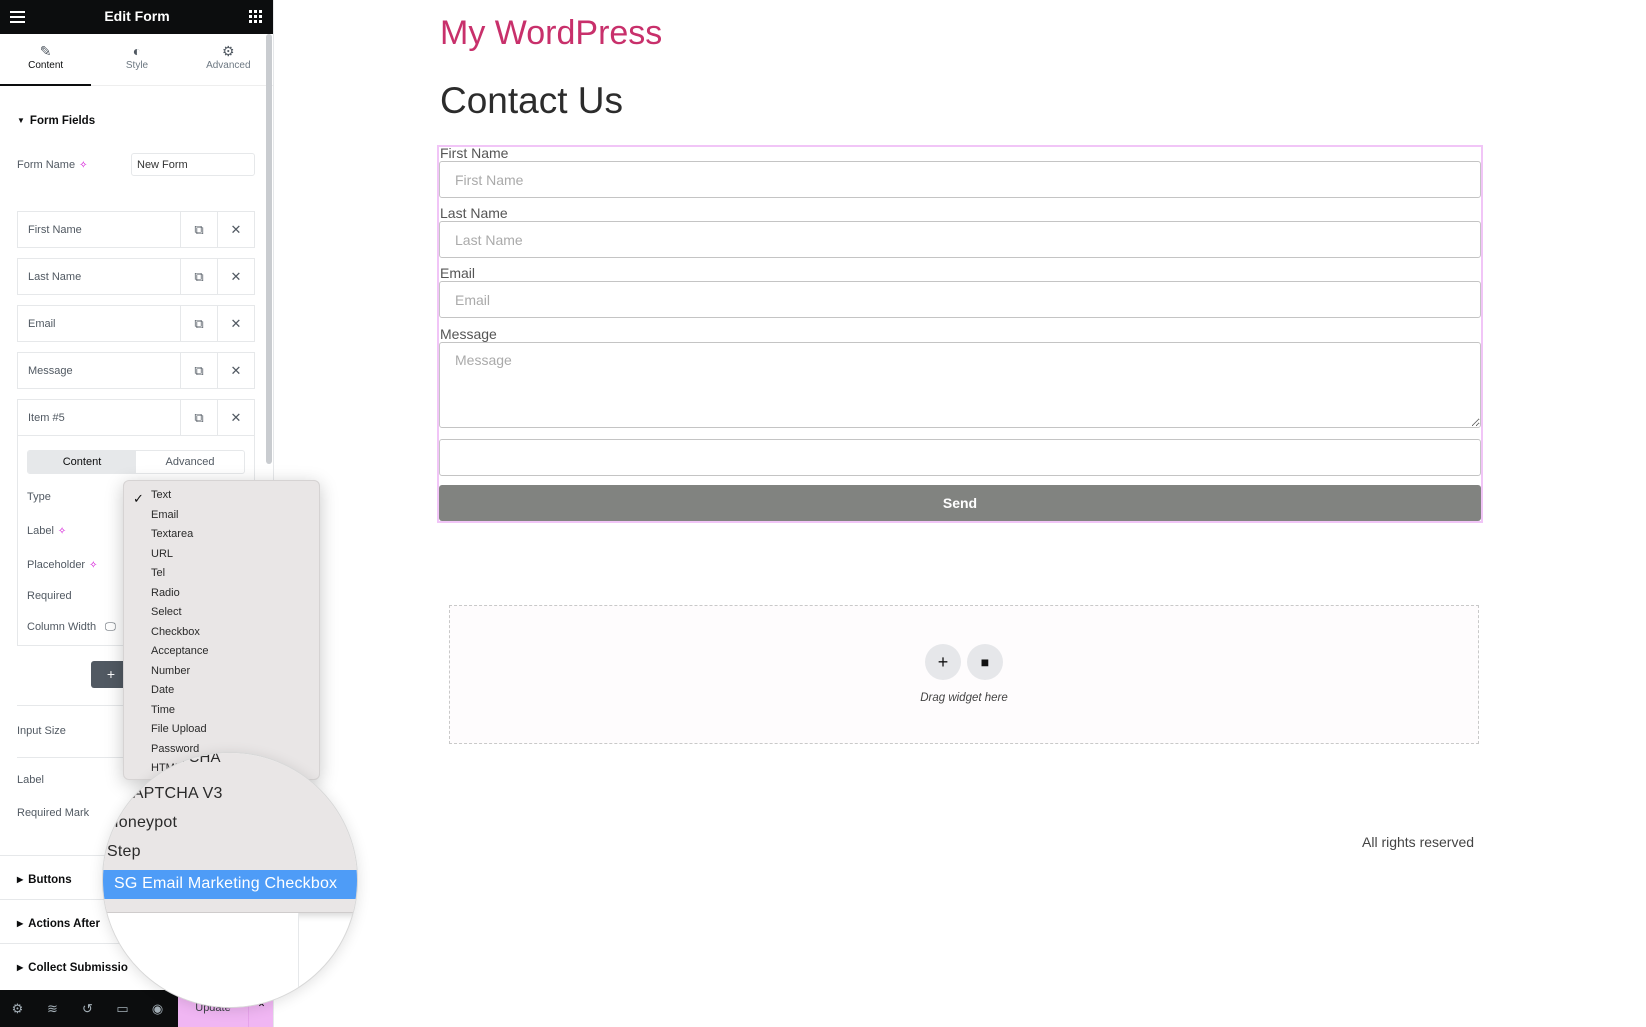  I want to click on settings-gear-icon: ⚙, so click(17, 1009).